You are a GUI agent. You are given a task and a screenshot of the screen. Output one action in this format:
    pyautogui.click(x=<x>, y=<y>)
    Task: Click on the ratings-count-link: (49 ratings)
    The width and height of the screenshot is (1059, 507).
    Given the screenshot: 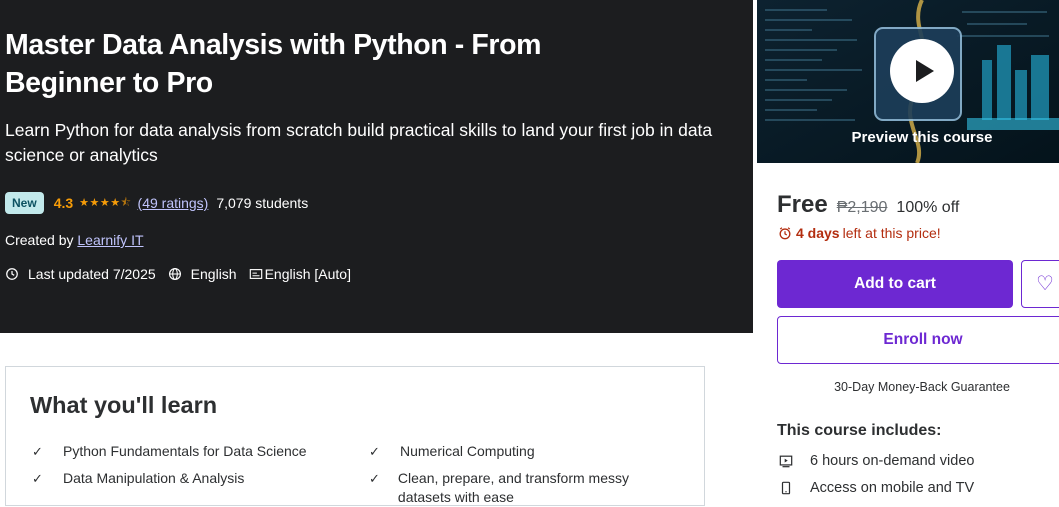 What is the action you would take?
    pyautogui.click(x=173, y=203)
    